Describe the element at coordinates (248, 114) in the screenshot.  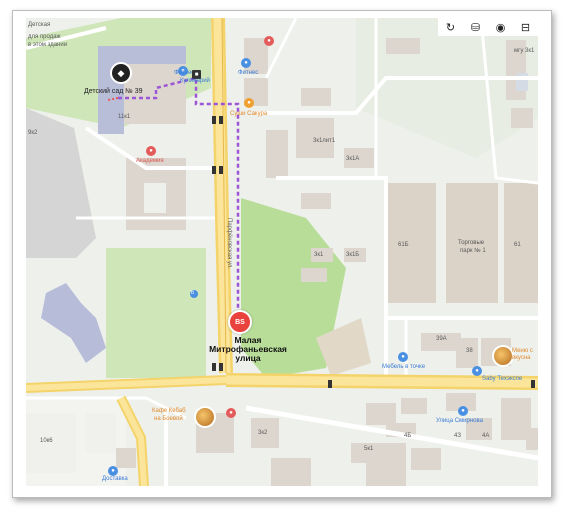
I see `sushi-label: Суши Сакура` at that location.